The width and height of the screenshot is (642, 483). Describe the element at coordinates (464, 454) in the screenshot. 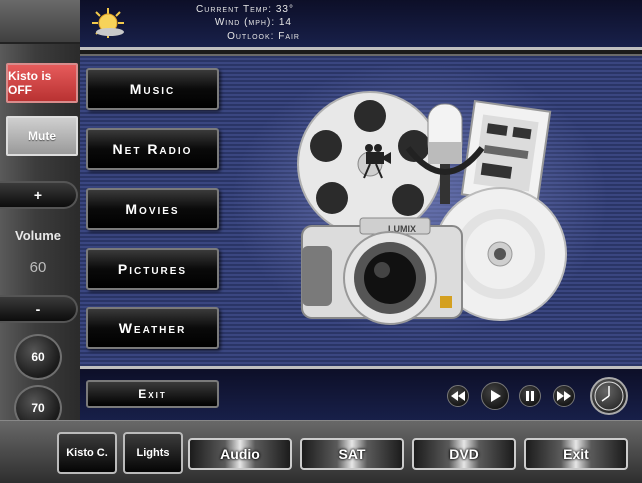

I see `dvd-nav-button: DVD` at that location.